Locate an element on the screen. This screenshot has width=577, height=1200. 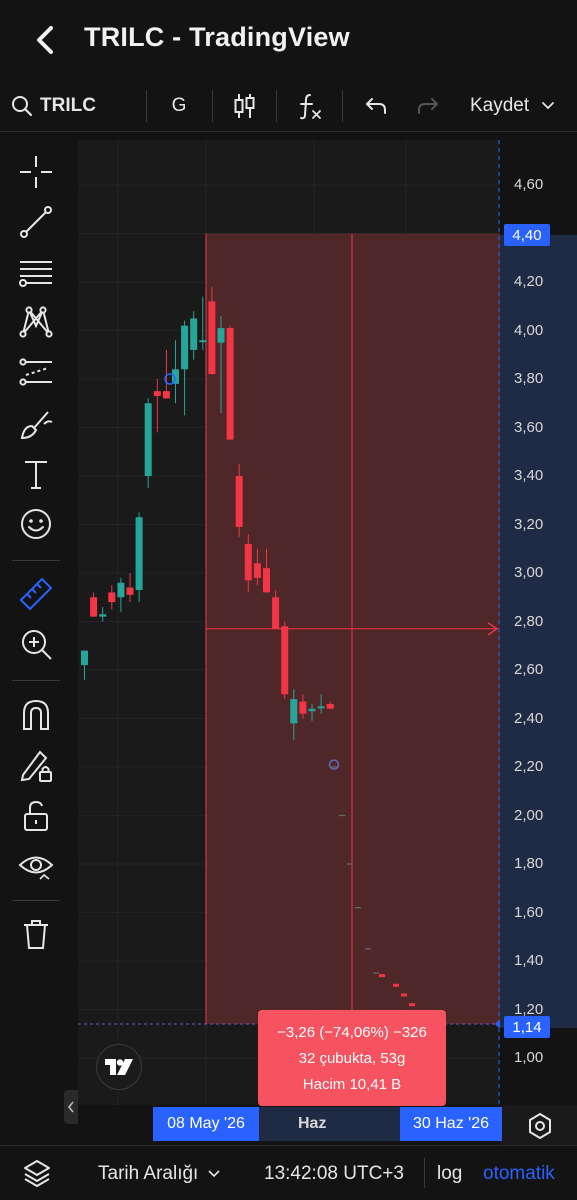
chevron-left-icon is located at coordinates (70, 1107).